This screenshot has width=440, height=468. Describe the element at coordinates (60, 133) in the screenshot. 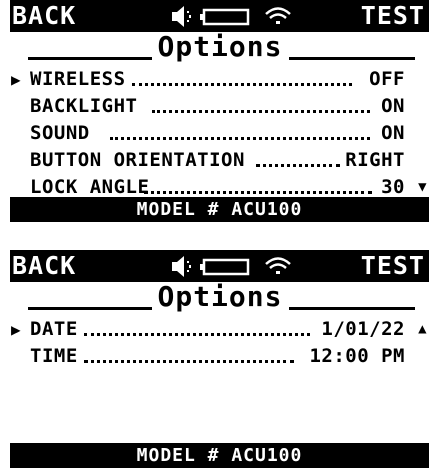

I see `menu-item-label: SOUND` at that location.